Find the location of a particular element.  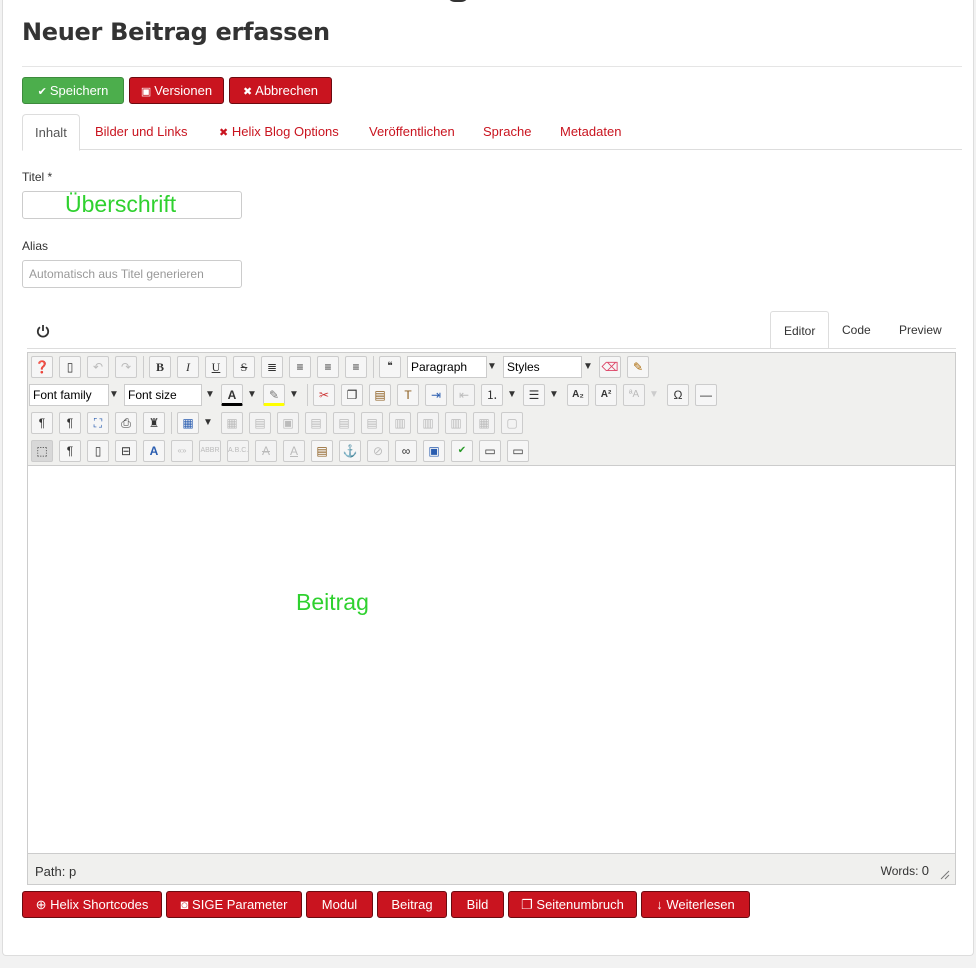

resize-handle-icon is located at coordinates (945, 875).